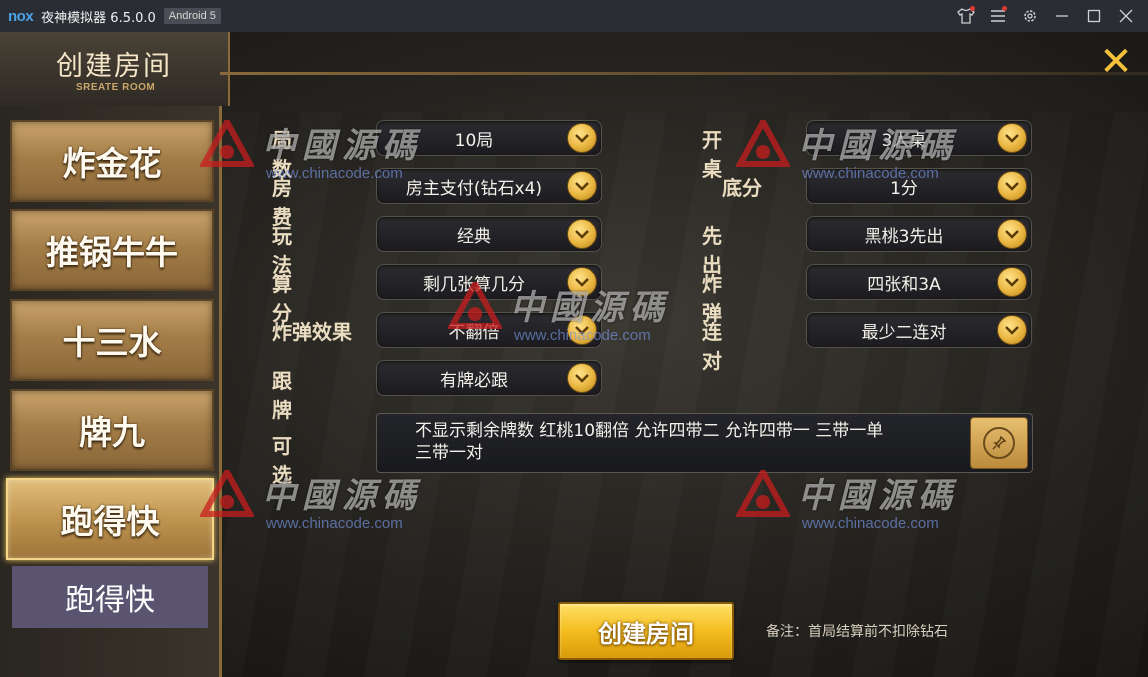 The image size is (1148, 677). I want to click on sidebar-item-zhajinhua: 炸金花, so click(112, 161).